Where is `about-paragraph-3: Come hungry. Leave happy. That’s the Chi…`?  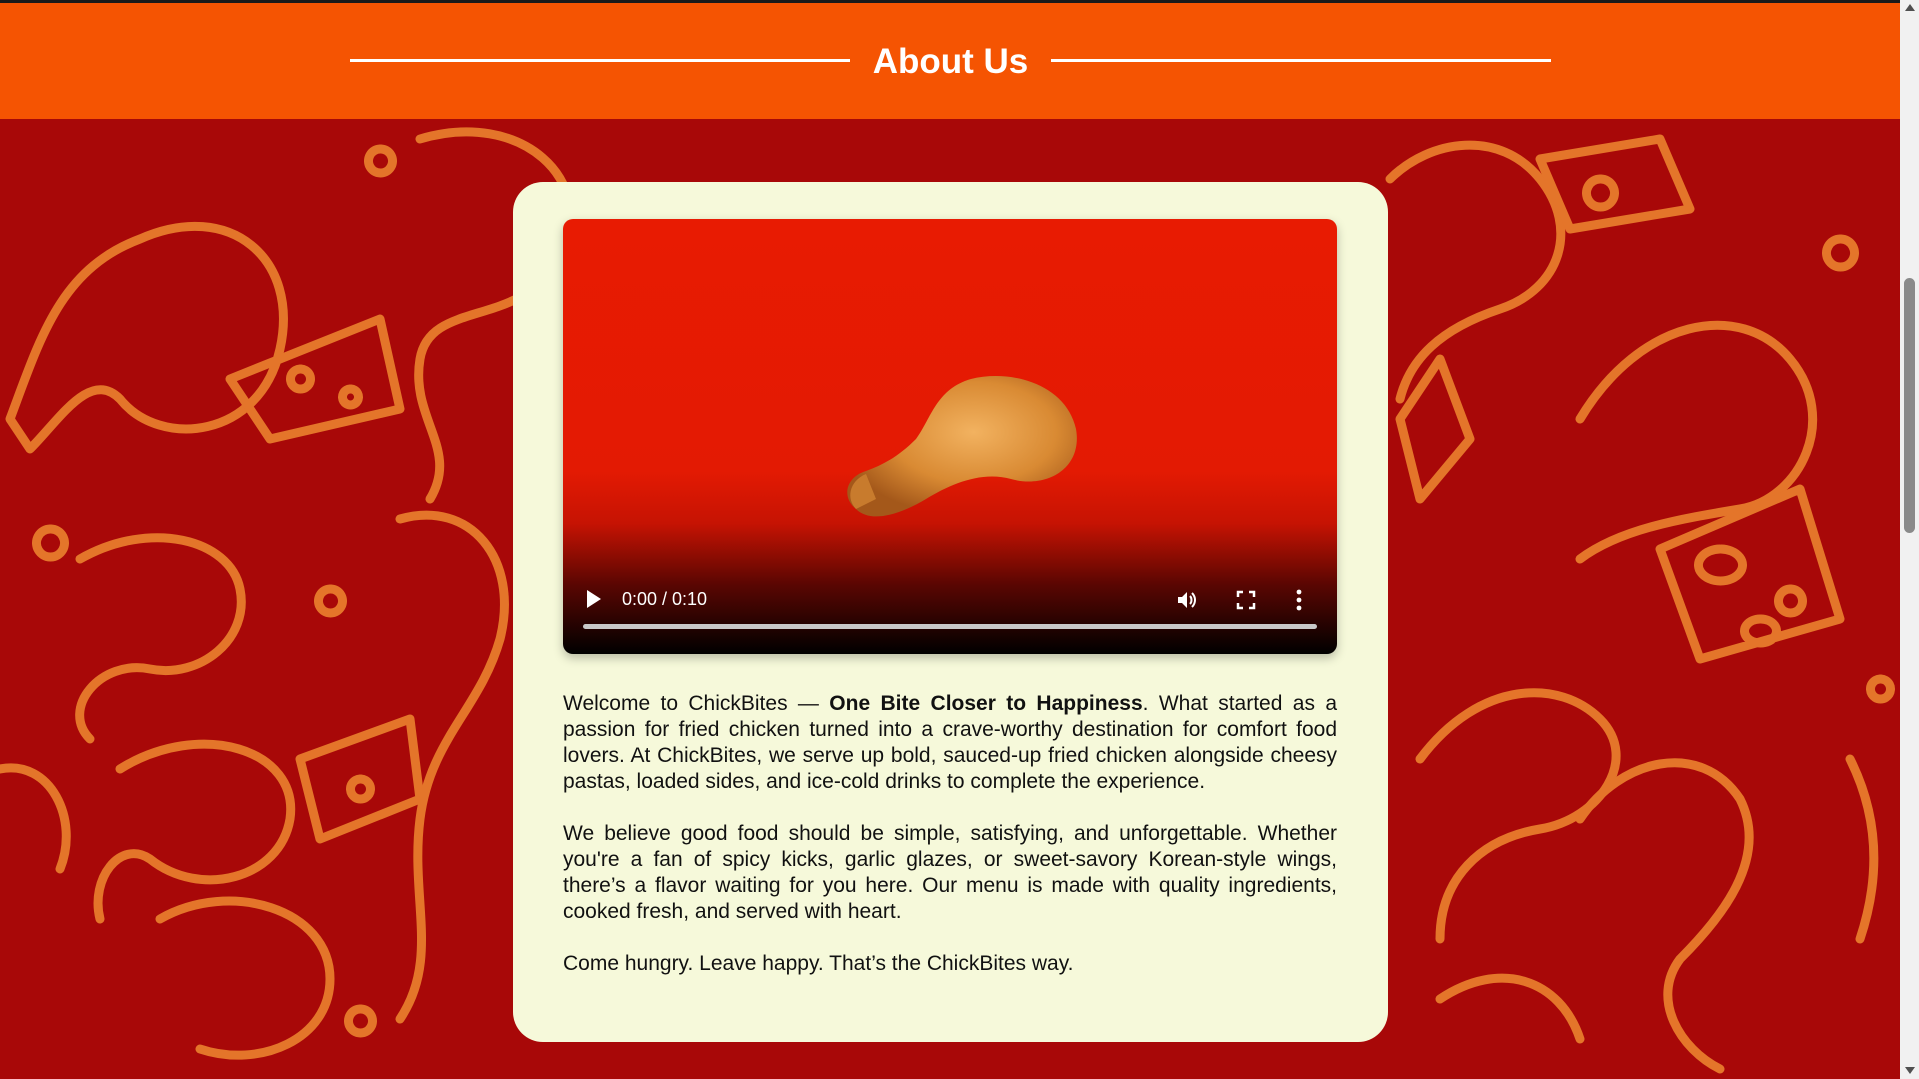 about-paragraph-3: Come hungry. Leave happy. That’s the Chi… is located at coordinates (818, 963).